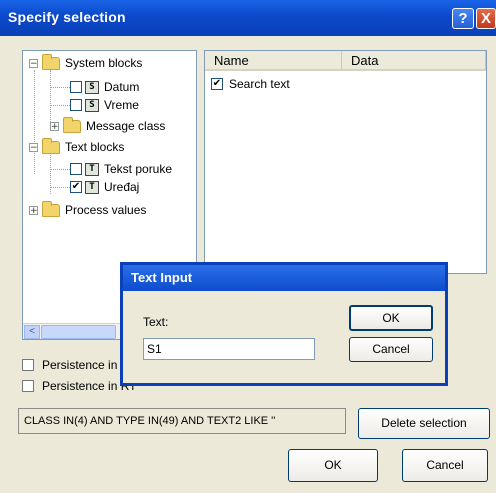  Describe the element at coordinates (391, 349) in the screenshot. I see `dialog-cancel-button: Cancel` at that location.